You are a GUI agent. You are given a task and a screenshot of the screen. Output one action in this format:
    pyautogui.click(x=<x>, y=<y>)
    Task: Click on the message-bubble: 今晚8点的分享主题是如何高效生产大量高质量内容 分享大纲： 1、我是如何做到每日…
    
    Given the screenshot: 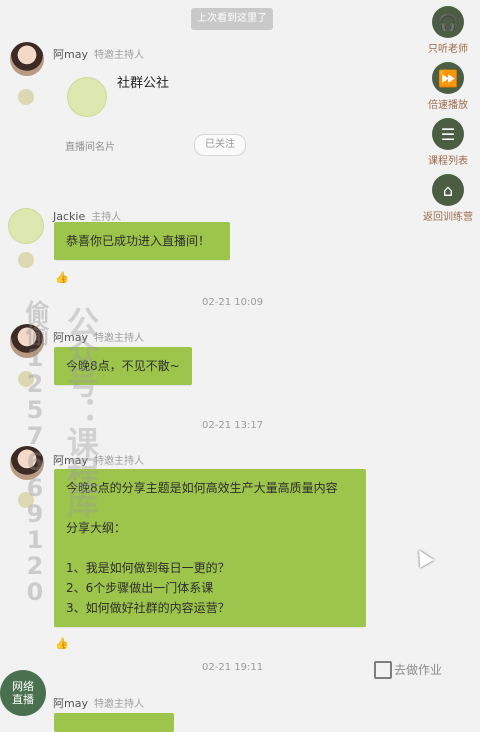 What is the action you would take?
    pyautogui.click(x=210, y=548)
    